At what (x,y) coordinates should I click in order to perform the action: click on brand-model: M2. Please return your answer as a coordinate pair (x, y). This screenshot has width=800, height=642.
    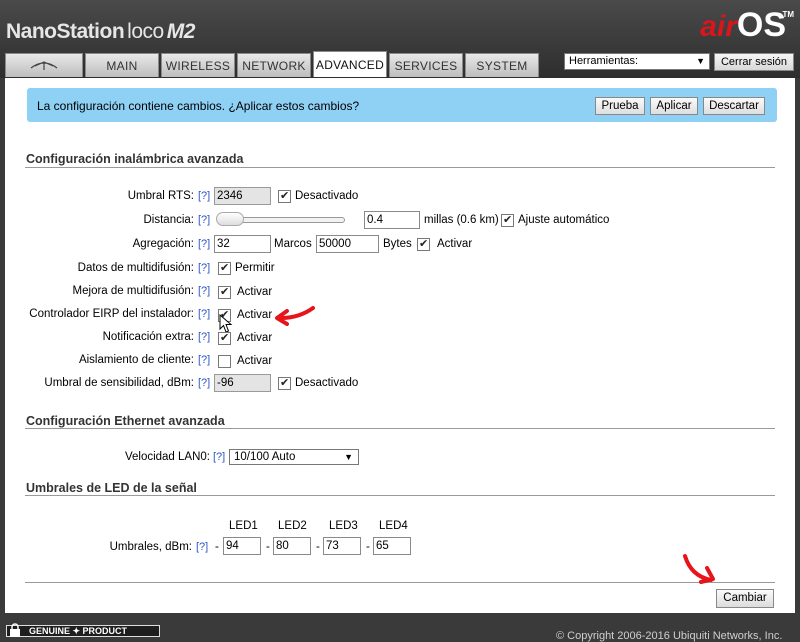
    Looking at the image, I should click on (181, 31).